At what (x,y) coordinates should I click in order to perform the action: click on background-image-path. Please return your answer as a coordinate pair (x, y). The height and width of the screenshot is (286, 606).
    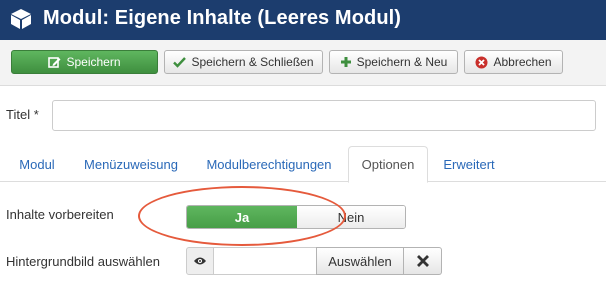
    Looking at the image, I should click on (265, 261).